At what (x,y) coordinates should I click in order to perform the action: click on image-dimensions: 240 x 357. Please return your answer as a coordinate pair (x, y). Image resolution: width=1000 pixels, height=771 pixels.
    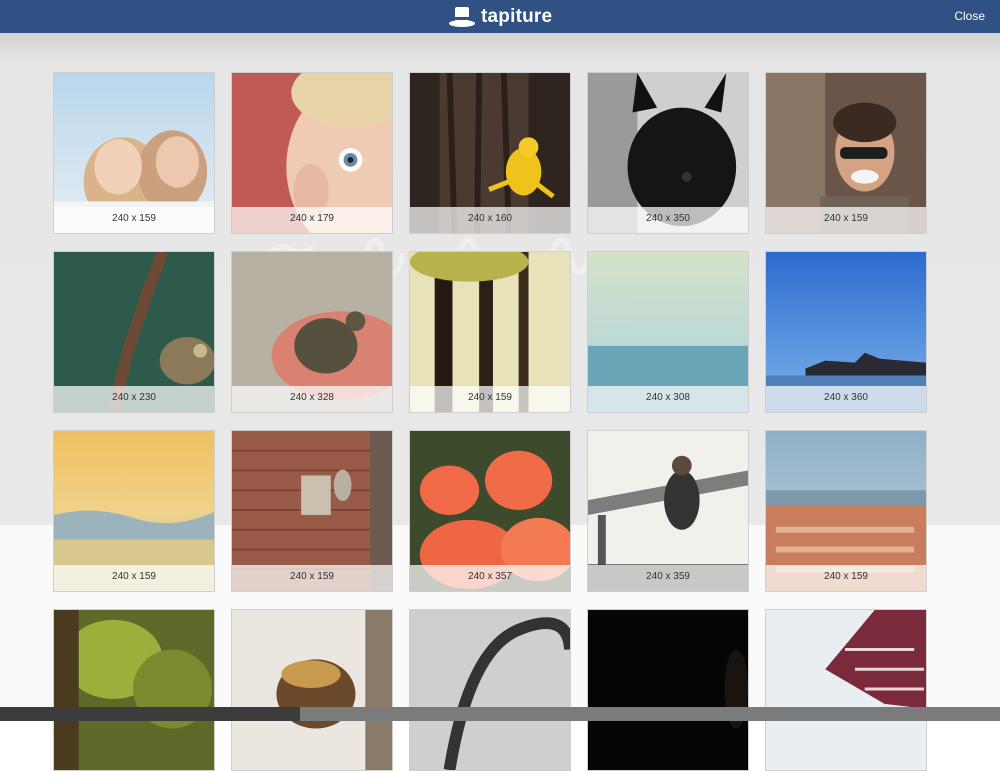
    Looking at the image, I should click on (490, 578).